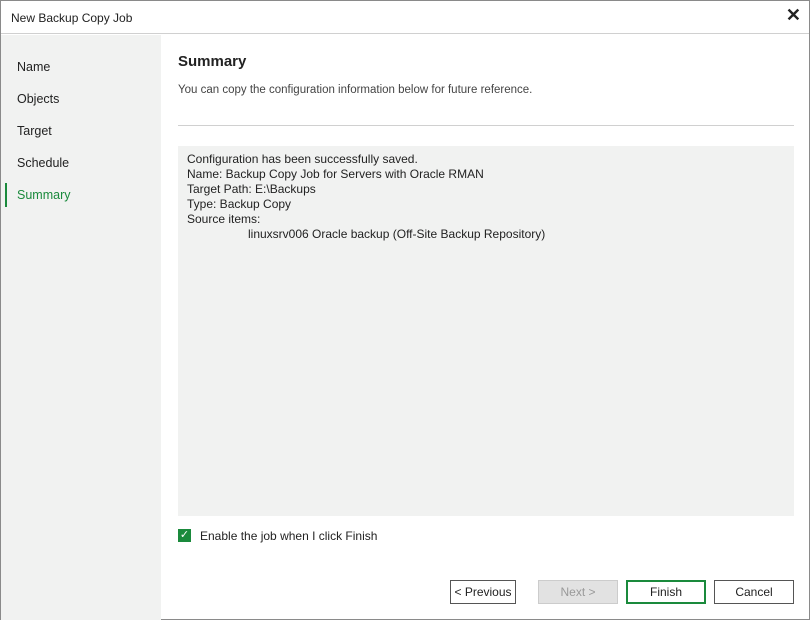 This screenshot has height=620, width=810. I want to click on sidebar-item-summary: Summary, so click(43, 195).